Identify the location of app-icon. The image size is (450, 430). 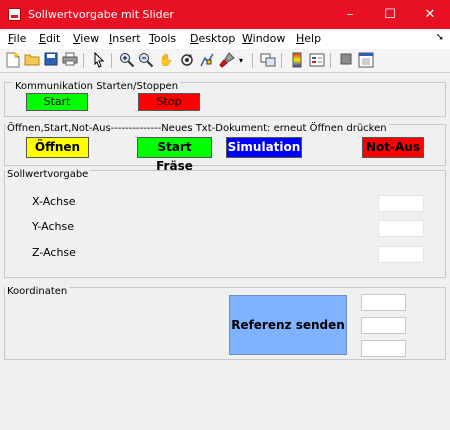
(14, 14).